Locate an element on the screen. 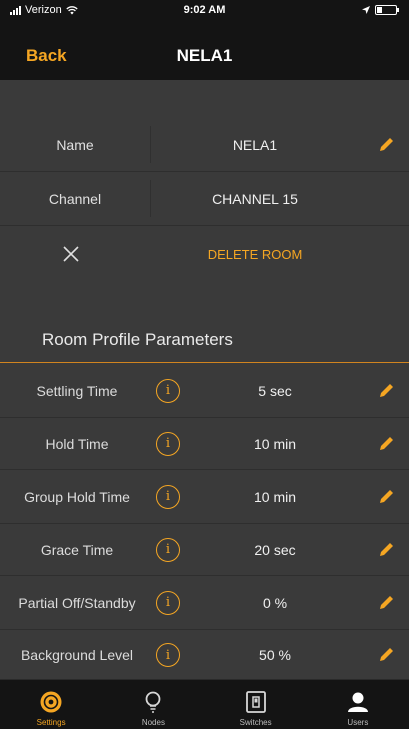 The height and width of the screenshot is (729, 409). param-value: 20 sec is located at coordinates (275, 549).